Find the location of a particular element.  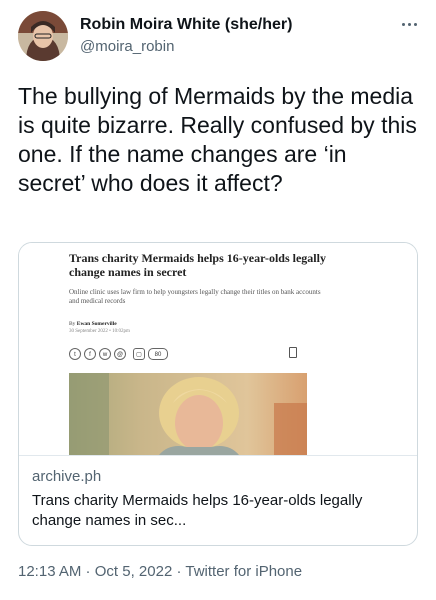

email-share-icon: @ is located at coordinates (120, 354).